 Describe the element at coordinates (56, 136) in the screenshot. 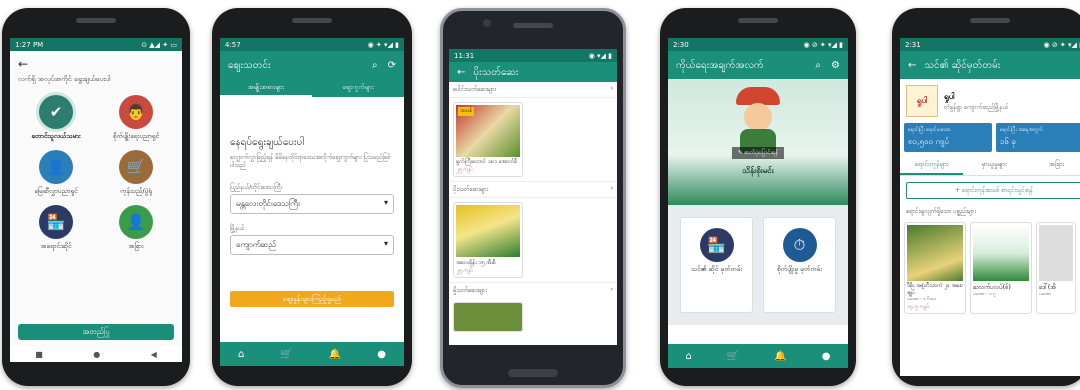

I see `role-label: တောင်သူလယ်သမား` at that location.